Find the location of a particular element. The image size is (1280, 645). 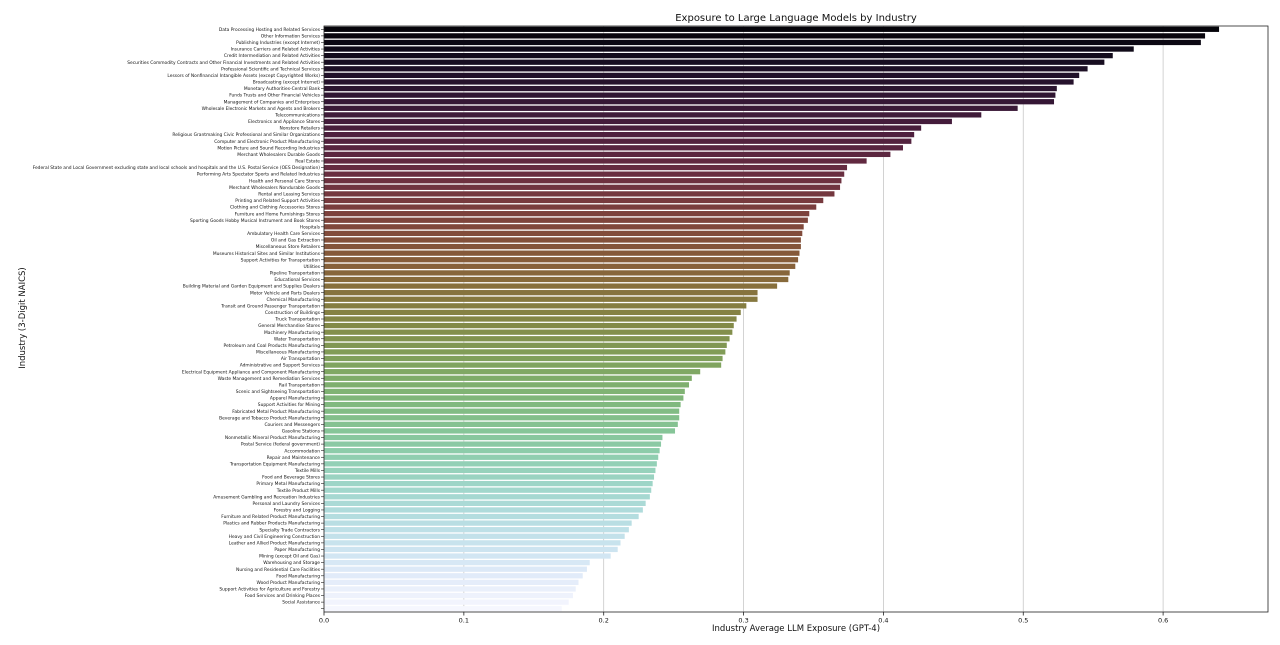

y-tick-label: Real Estate is located at coordinates (307, 162).